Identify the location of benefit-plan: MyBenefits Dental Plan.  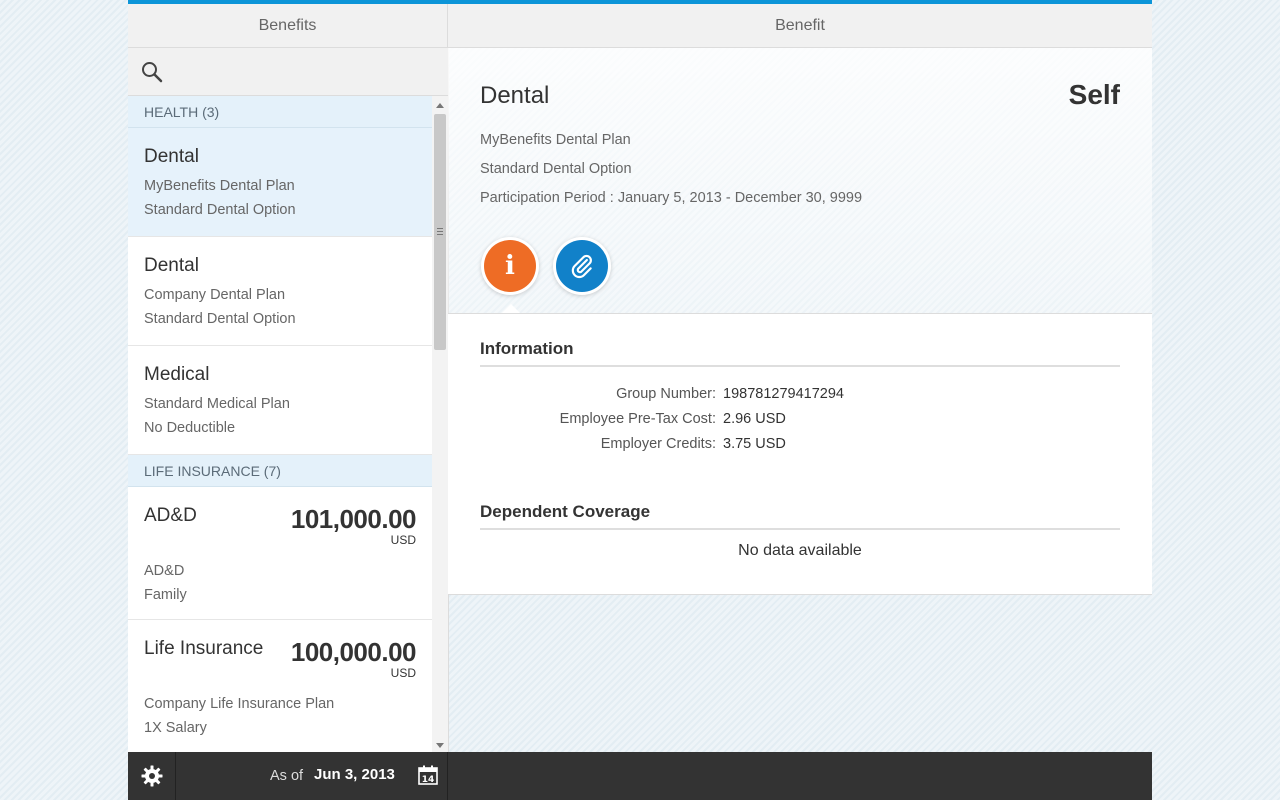
(555, 140).